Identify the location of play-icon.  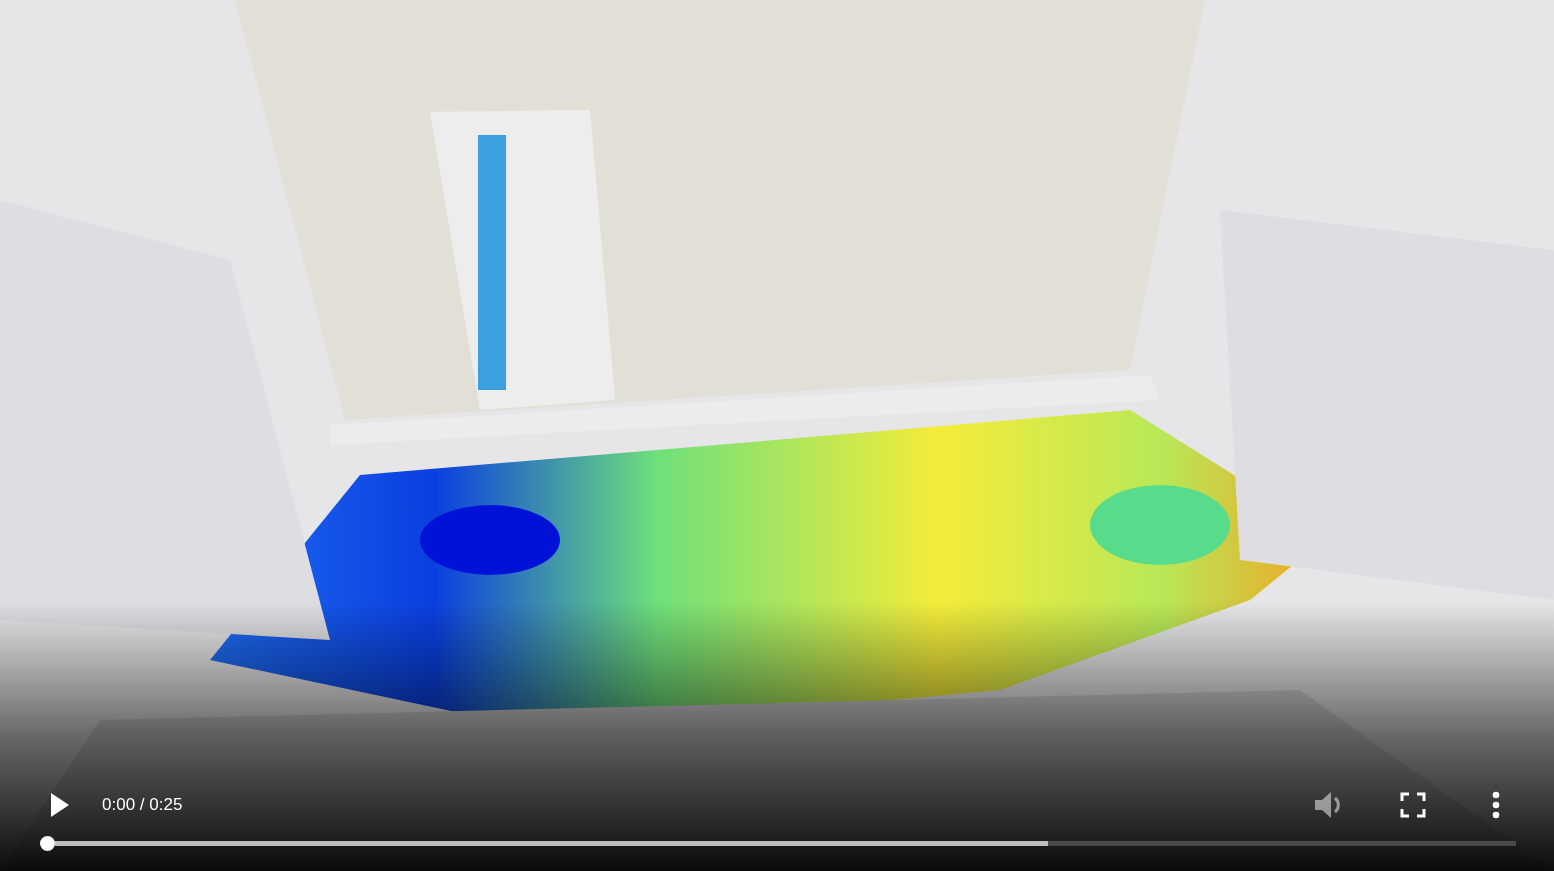
(60, 805).